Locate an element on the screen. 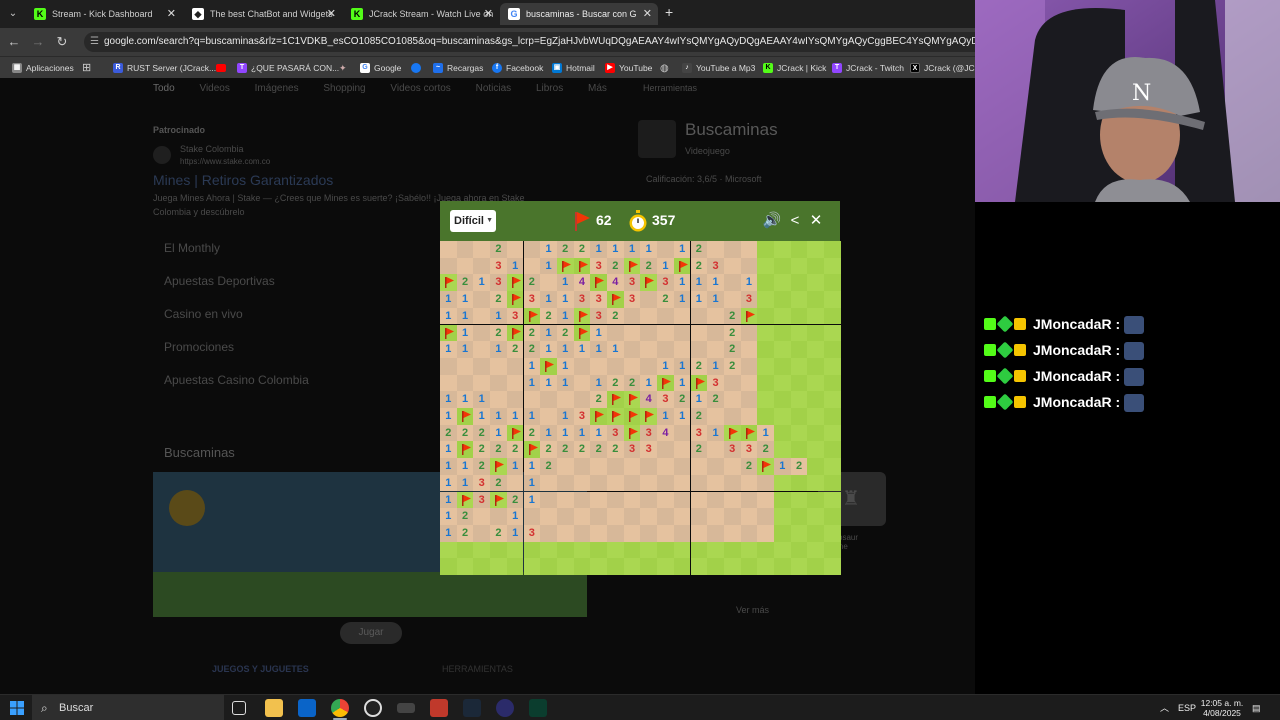 This screenshot has height=720, width=1280. tab-jcrack-stream: K JCrack Stream - Watch Live on ✕ is located at coordinates (421, 14).